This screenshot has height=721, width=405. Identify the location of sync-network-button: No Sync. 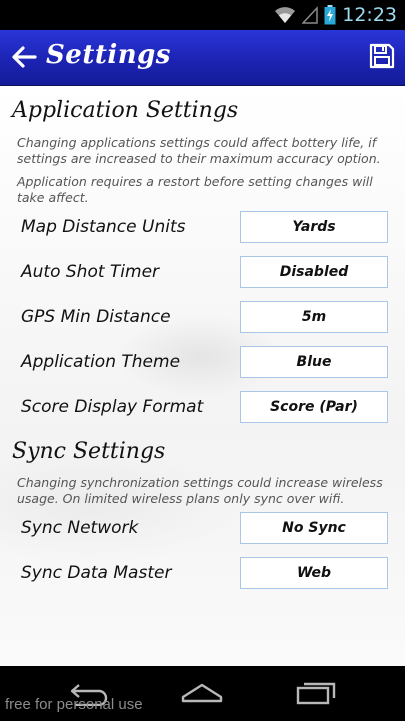
(314, 528).